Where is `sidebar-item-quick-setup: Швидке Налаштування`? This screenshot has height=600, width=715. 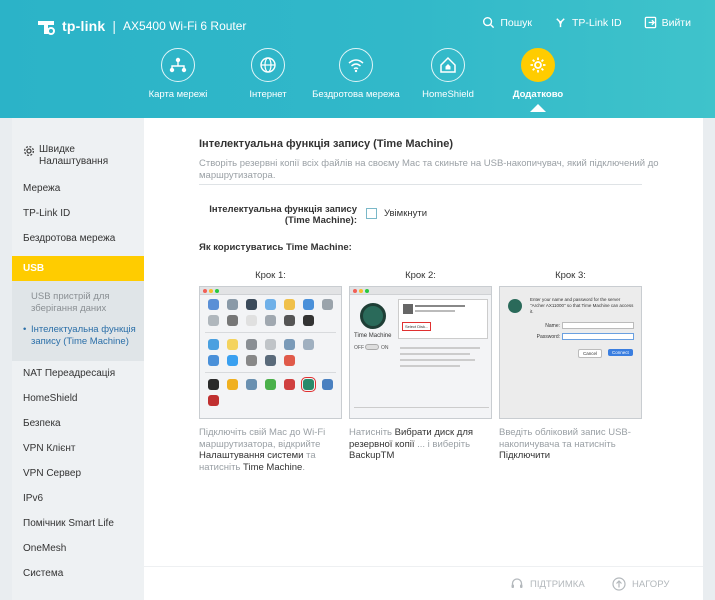
sidebar-item-quick-setup: Швидке Налаштування is located at coordinates (78, 147).